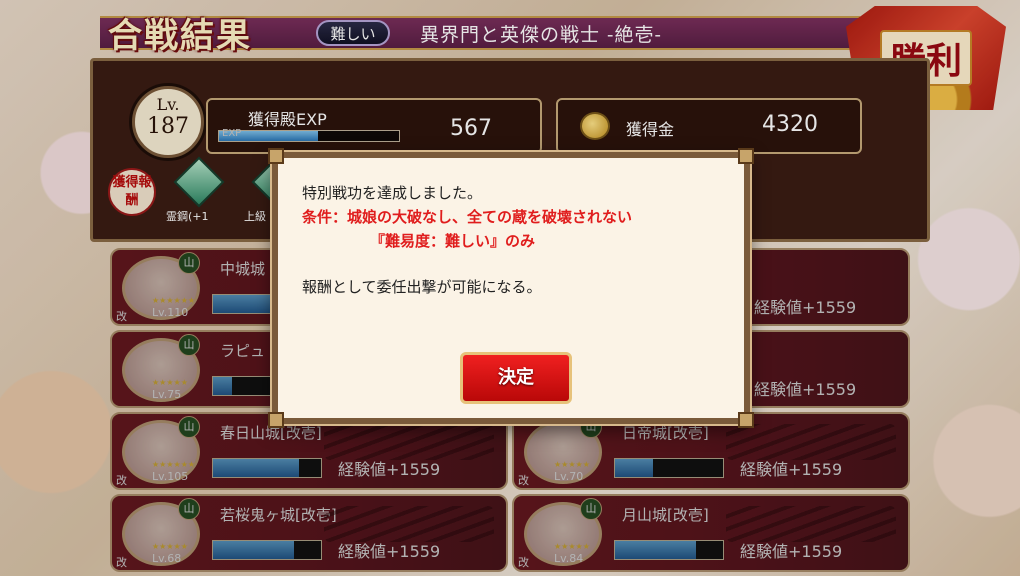  What do you see at coordinates (392, 193) in the screenshot?
I see `modal-message: 特別戦功を達成しました。` at bounding box center [392, 193].